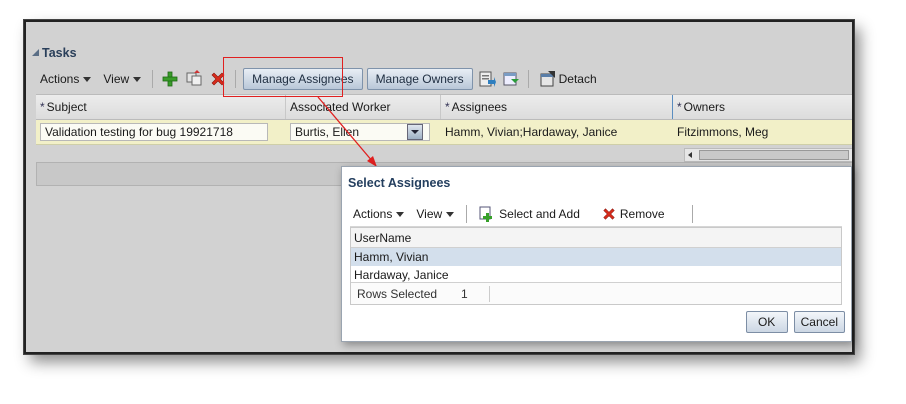  I want to click on column-header-label: Owners, so click(704, 107).